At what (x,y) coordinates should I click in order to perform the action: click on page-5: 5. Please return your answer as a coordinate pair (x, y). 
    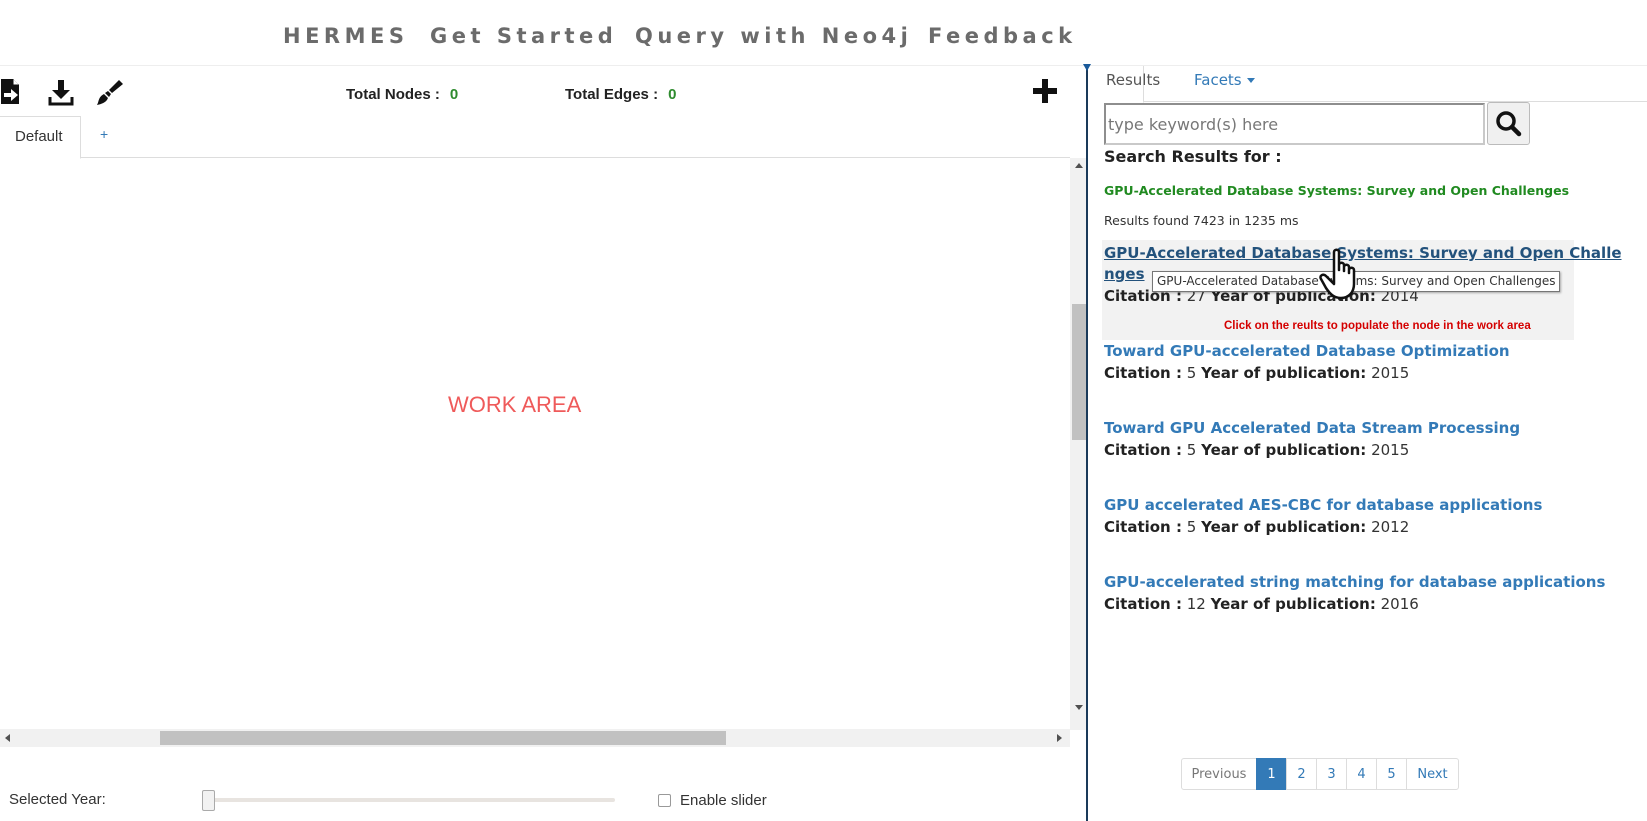
    Looking at the image, I should click on (1391, 774).